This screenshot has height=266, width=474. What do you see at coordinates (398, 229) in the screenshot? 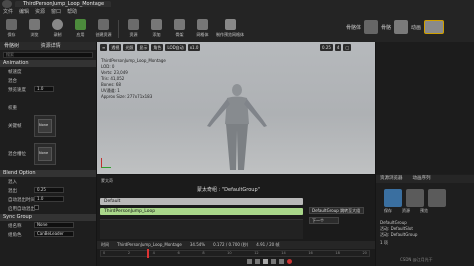
I see `preview-item-list: DefaultGroup 活动: DefaultSlot 活动` at bounding box center [398, 229].